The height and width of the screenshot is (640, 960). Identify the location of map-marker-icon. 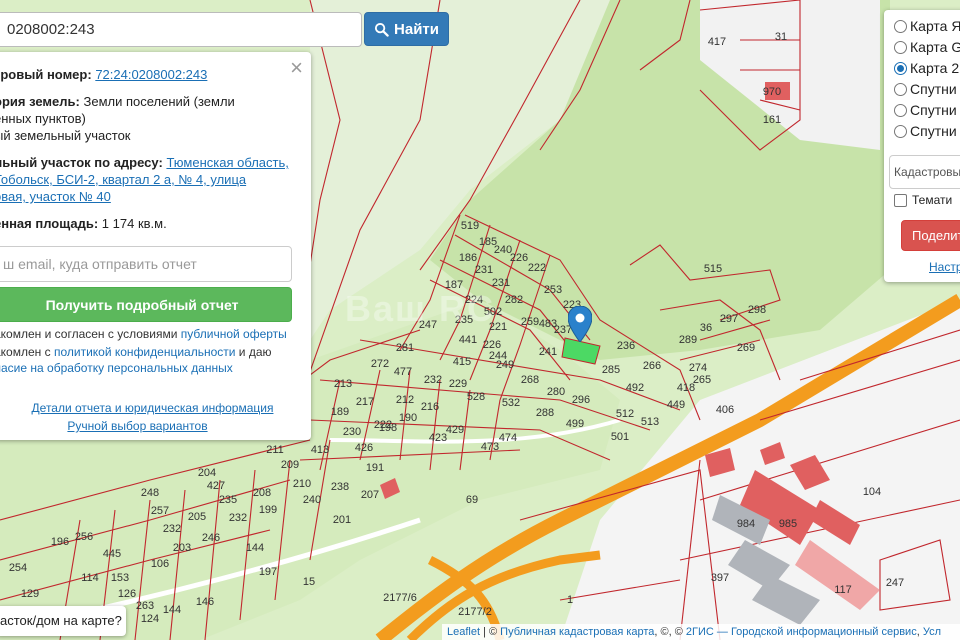
(580, 324).